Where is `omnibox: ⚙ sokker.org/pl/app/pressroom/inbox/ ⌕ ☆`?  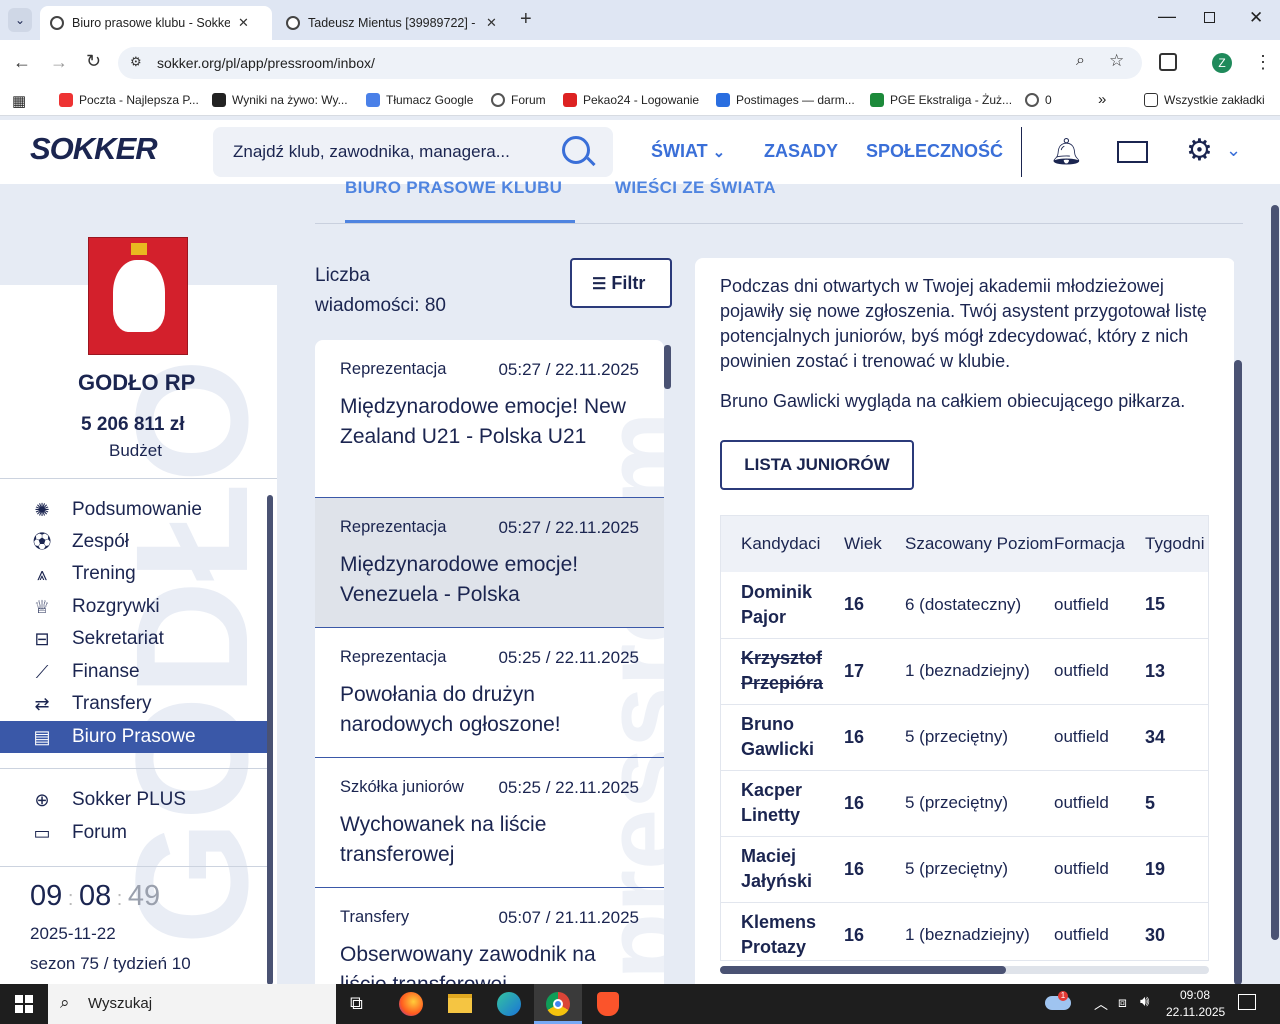
omnibox: ⚙ sokker.org/pl/app/pressroom/inbox/ ⌕ ☆ is located at coordinates (630, 63).